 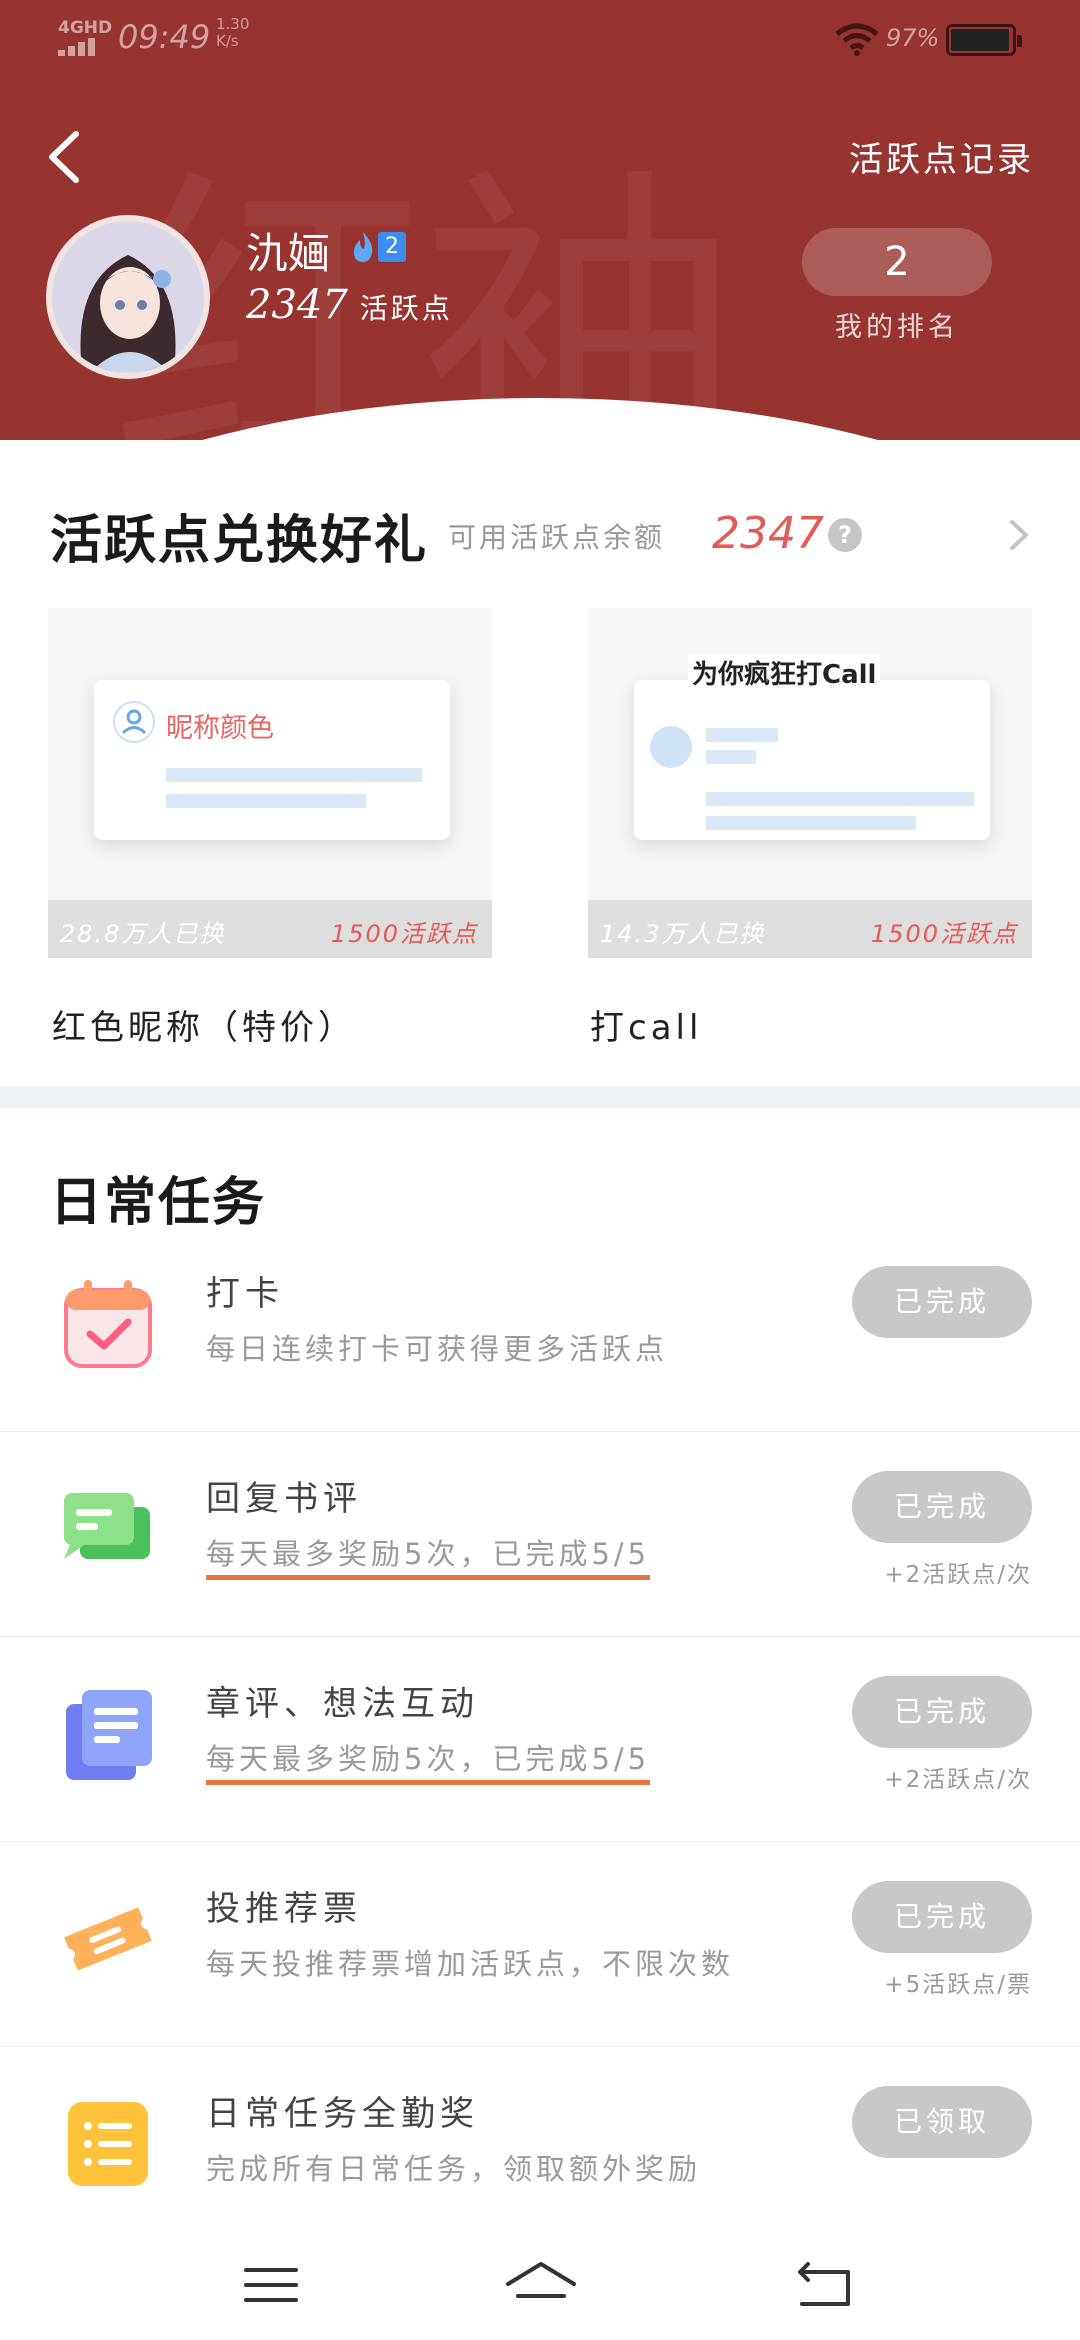 What do you see at coordinates (437, 1349) in the screenshot?
I see `task-desc: 每日连续打卡可获得更多活跃点` at bounding box center [437, 1349].